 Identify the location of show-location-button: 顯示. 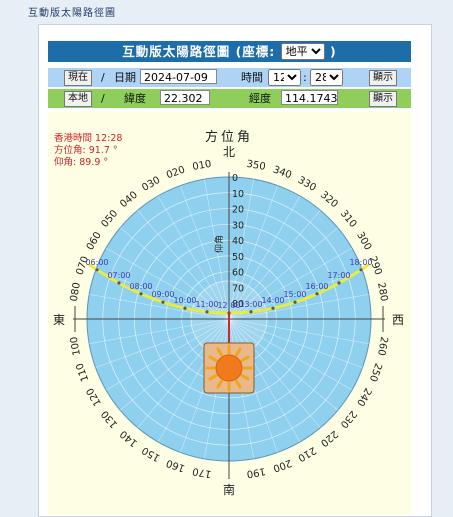
(383, 99).